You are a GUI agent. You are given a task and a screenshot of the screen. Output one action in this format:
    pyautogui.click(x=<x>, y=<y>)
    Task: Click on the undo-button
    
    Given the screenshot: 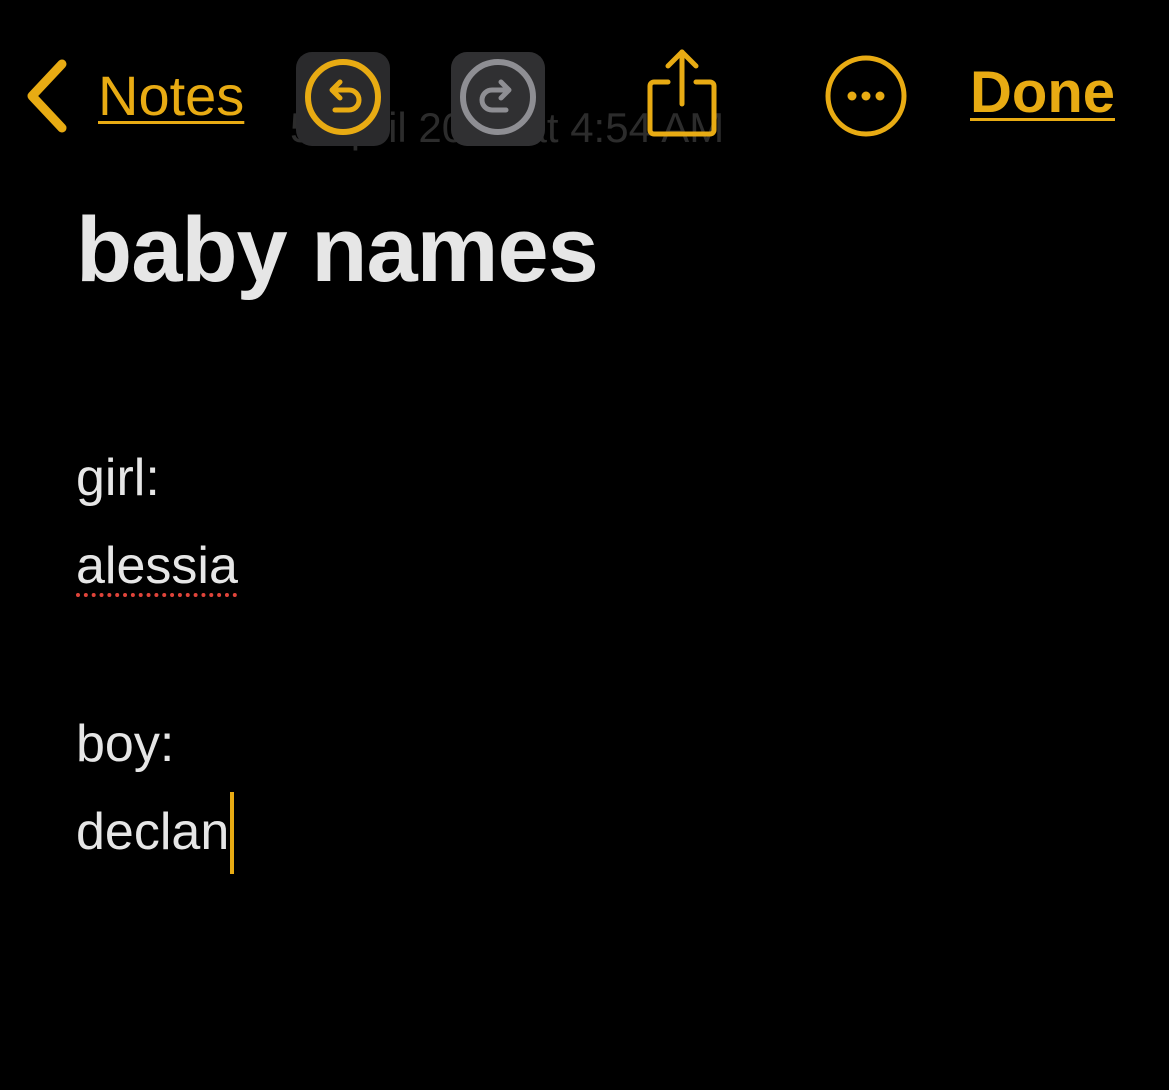 What is the action you would take?
    pyautogui.click(x=343, y=99)
    